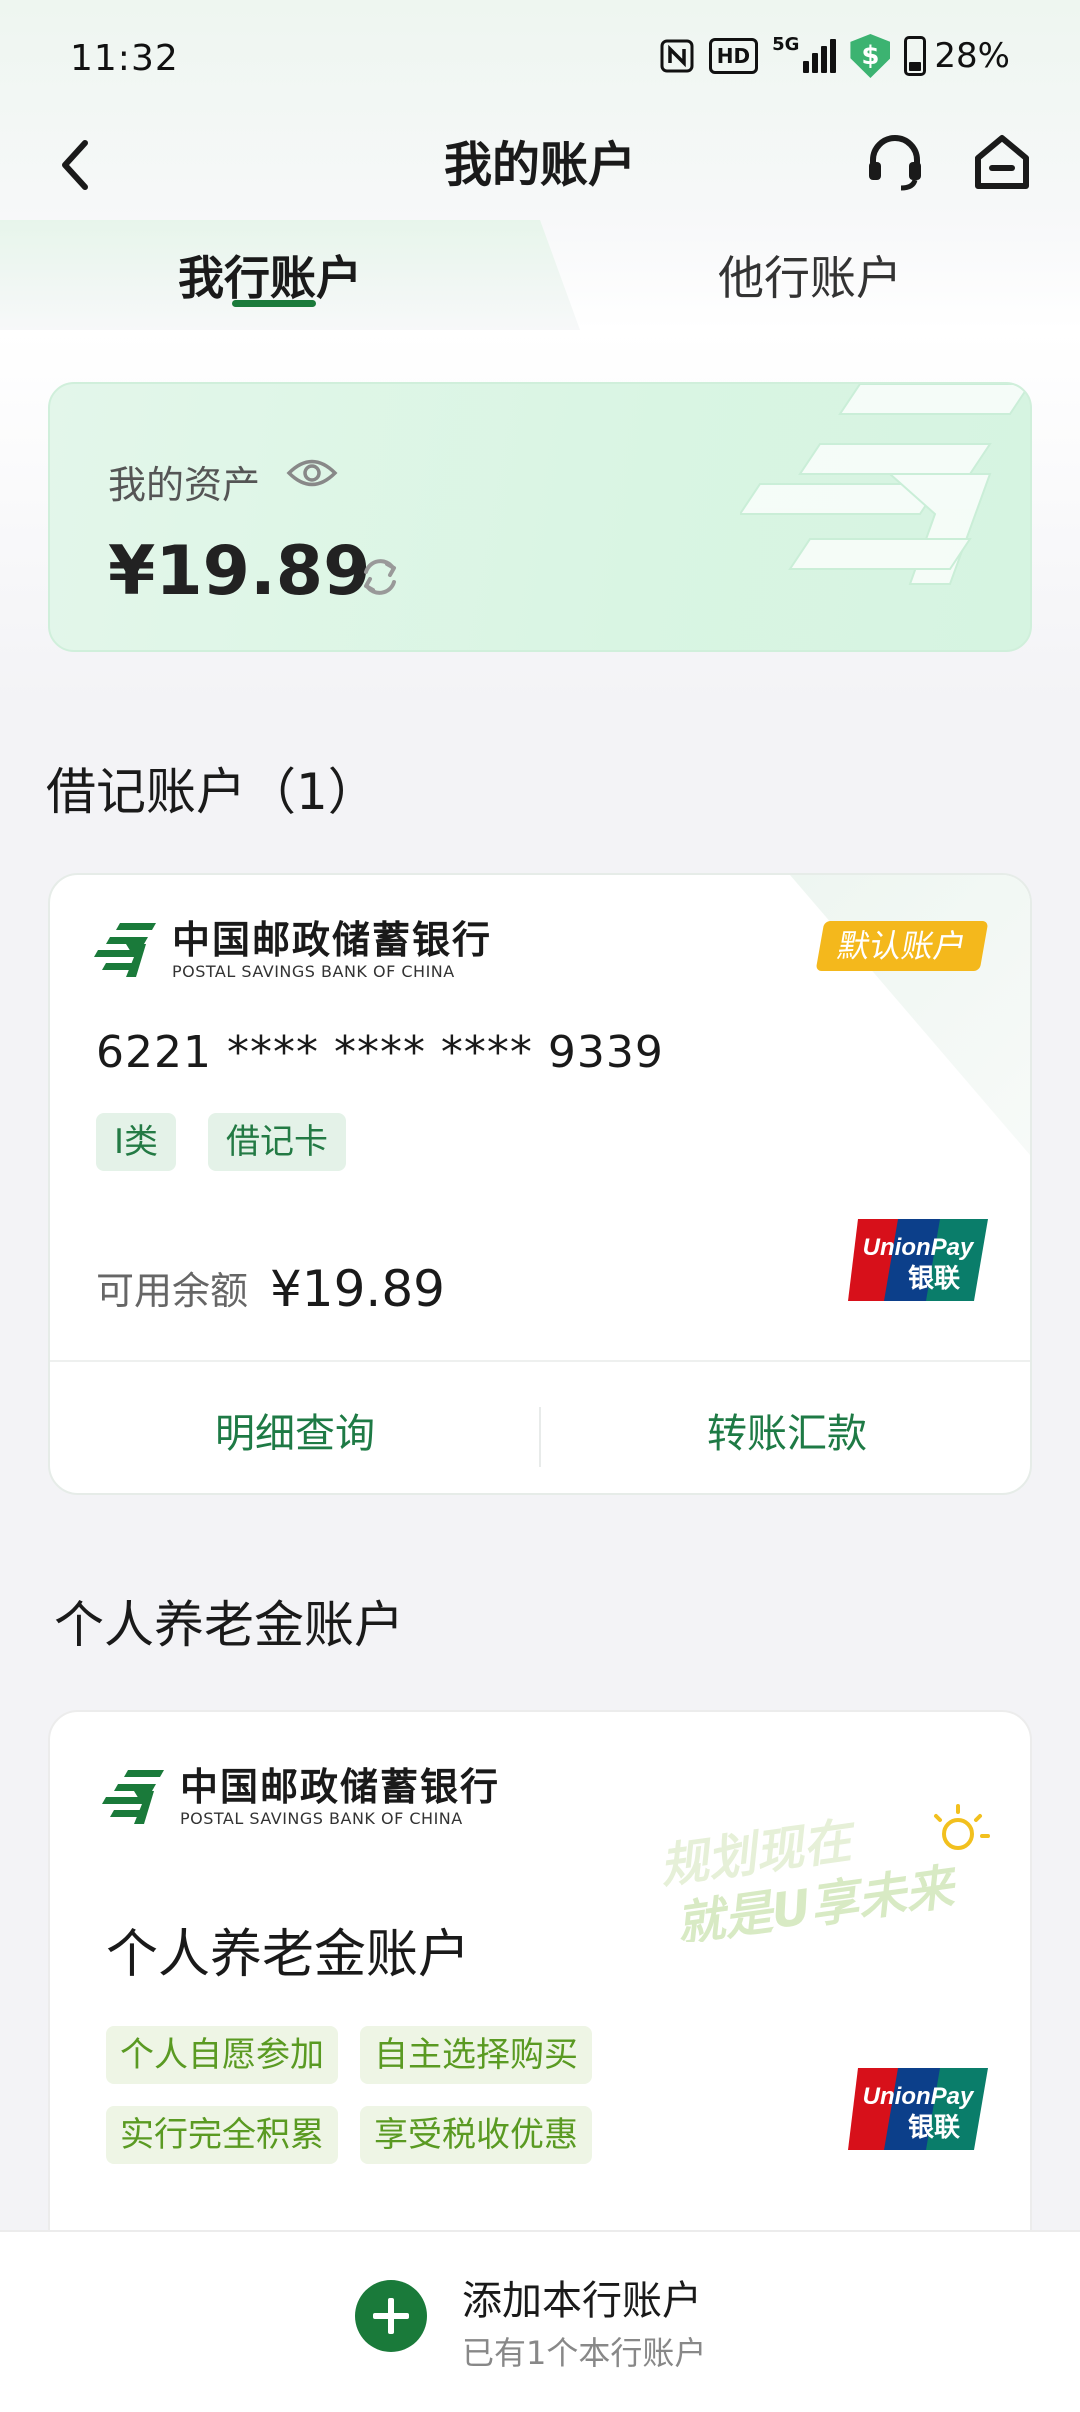 This screenshot has width=1080, height=2412. I want to click on home-button, so click(1002, 162).